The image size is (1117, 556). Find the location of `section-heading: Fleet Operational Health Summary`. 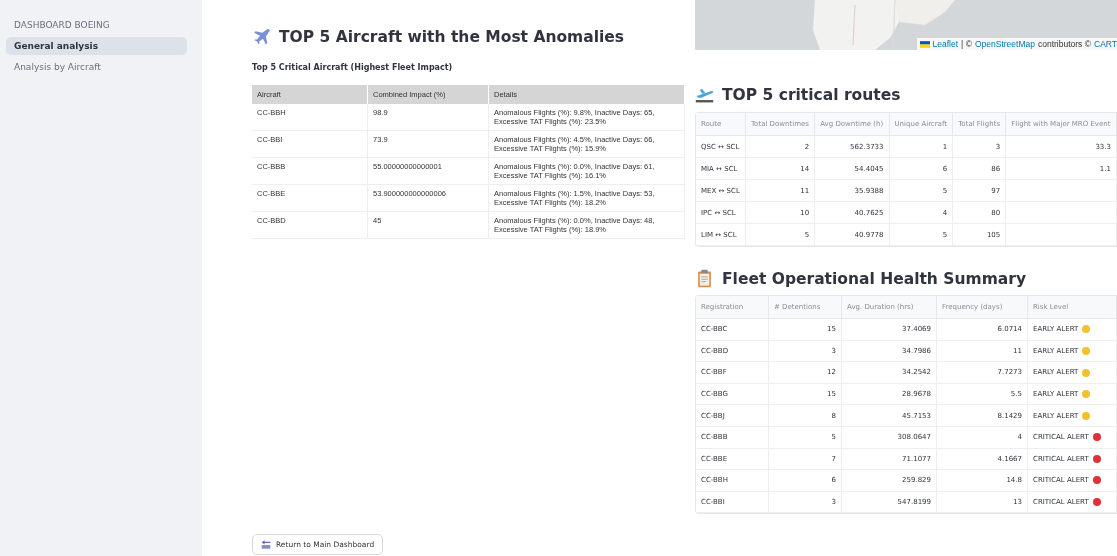

section-heading: Fleet Operational Health Summary is located at coordinates (874, 278).